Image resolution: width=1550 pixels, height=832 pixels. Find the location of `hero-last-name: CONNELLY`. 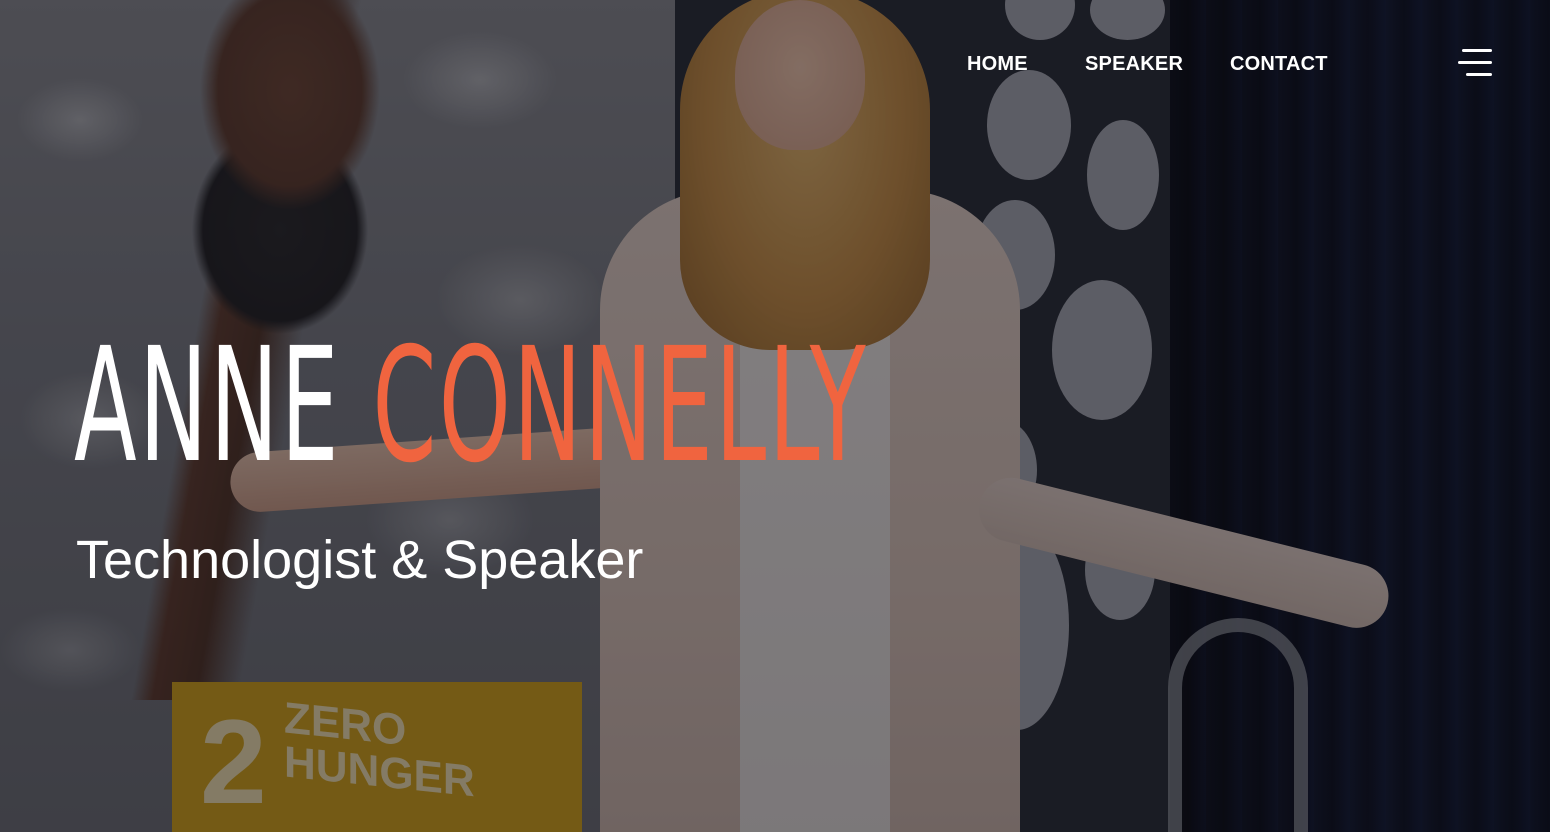

hero-last-name: CONNELLY is located at coordinates (620, 406).